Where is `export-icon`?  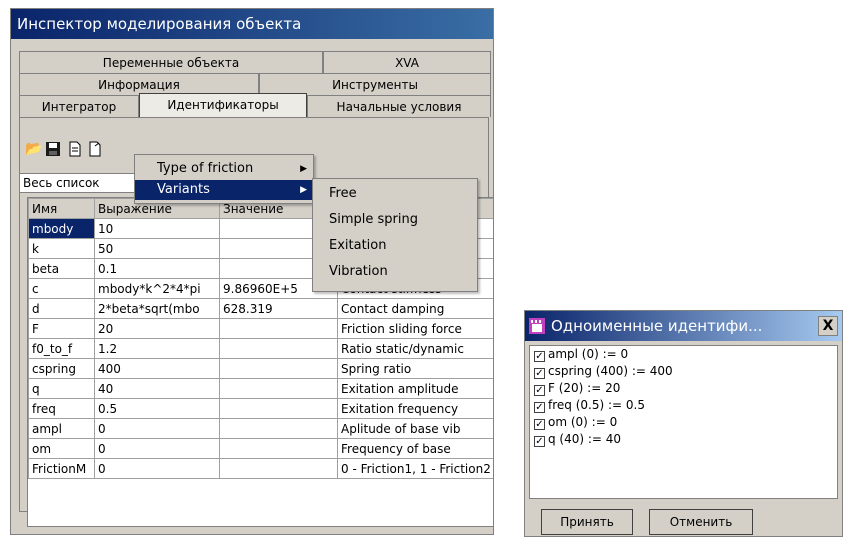
export-icon is located at coordinates (95, 149).